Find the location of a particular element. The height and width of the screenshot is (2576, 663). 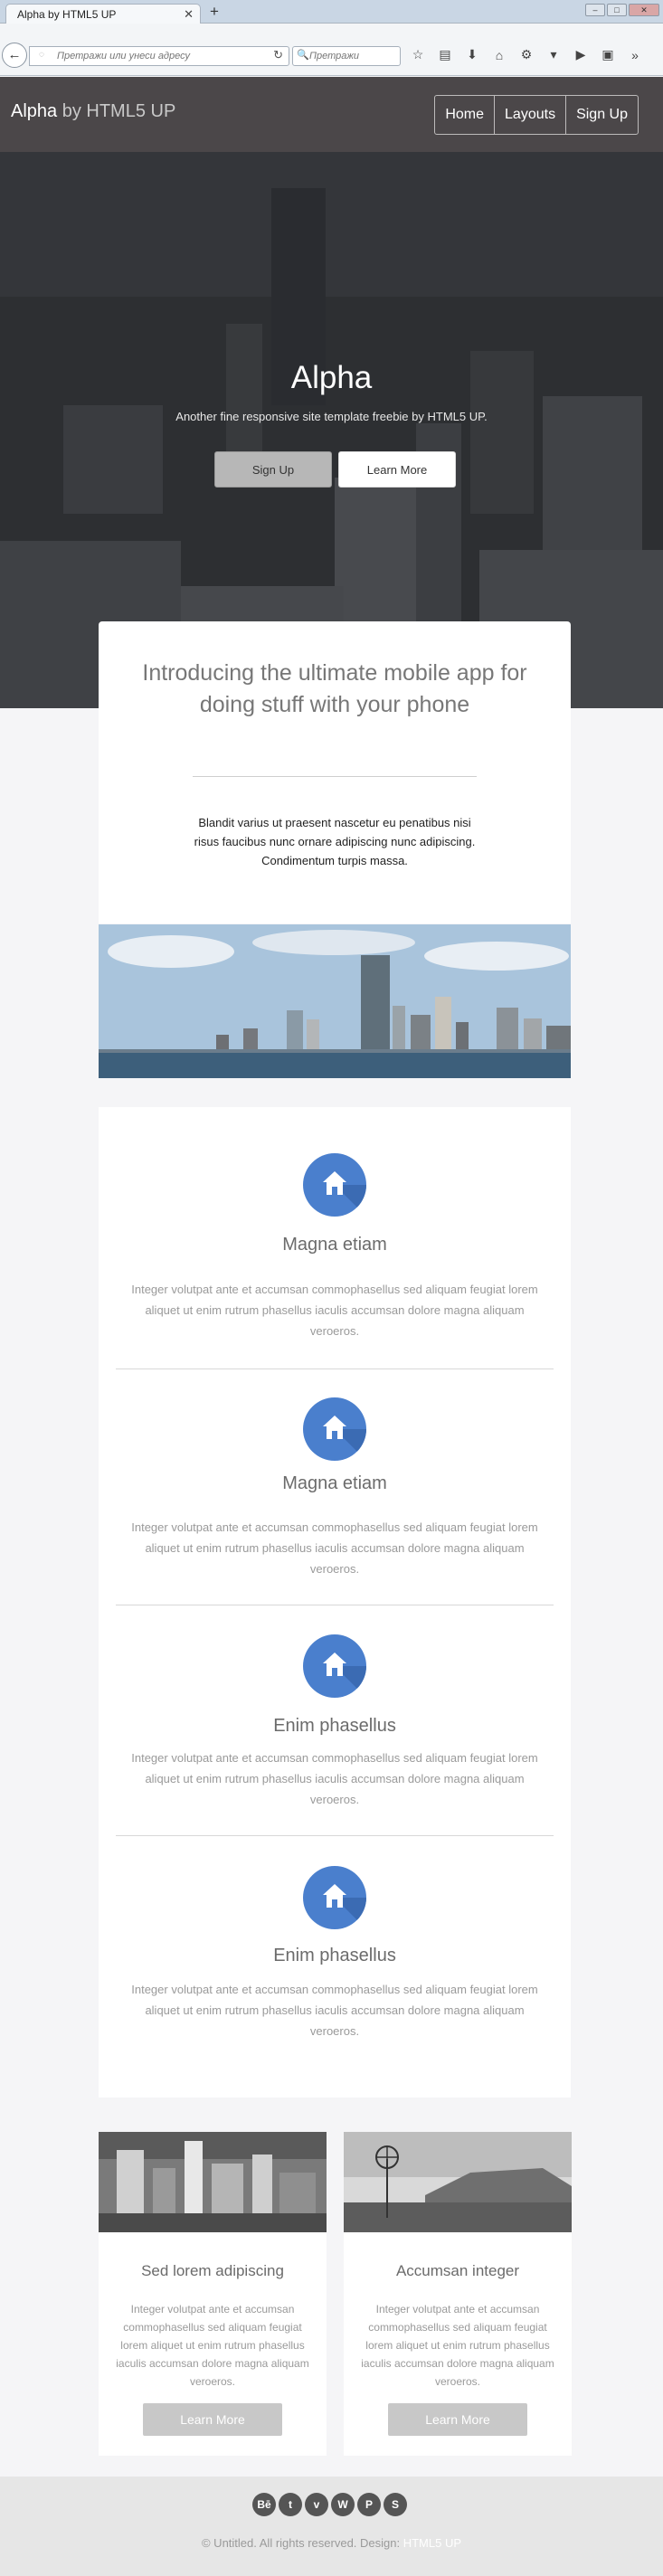

reload-icon: ↻ is located at coordinates (278, 55).